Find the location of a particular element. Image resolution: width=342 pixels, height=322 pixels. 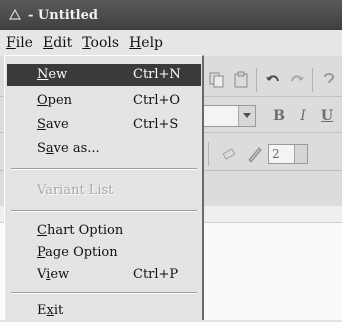

menu-help: Help is located at coordinates (146, 43).